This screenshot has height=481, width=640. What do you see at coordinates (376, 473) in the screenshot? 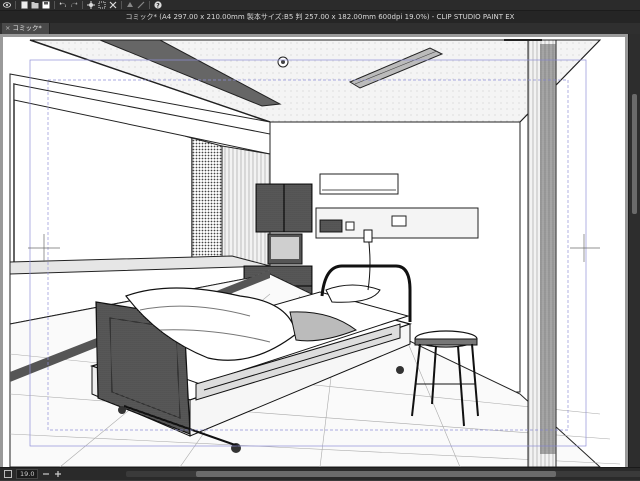
I see `horizontal-scroll-thumb` at bounding box center [376, 473].